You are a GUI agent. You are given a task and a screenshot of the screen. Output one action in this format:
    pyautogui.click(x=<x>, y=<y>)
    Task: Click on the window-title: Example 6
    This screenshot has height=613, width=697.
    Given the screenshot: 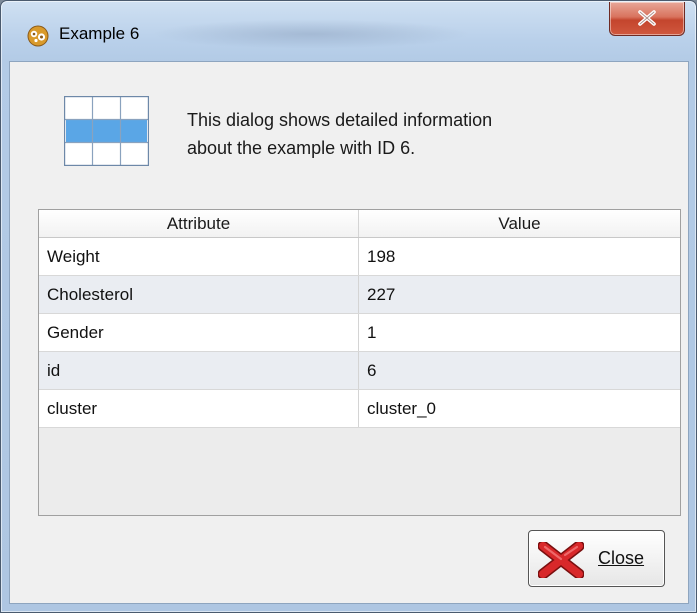 What is the action you would take?
    pyautogui.click(x=99, y=33)
    